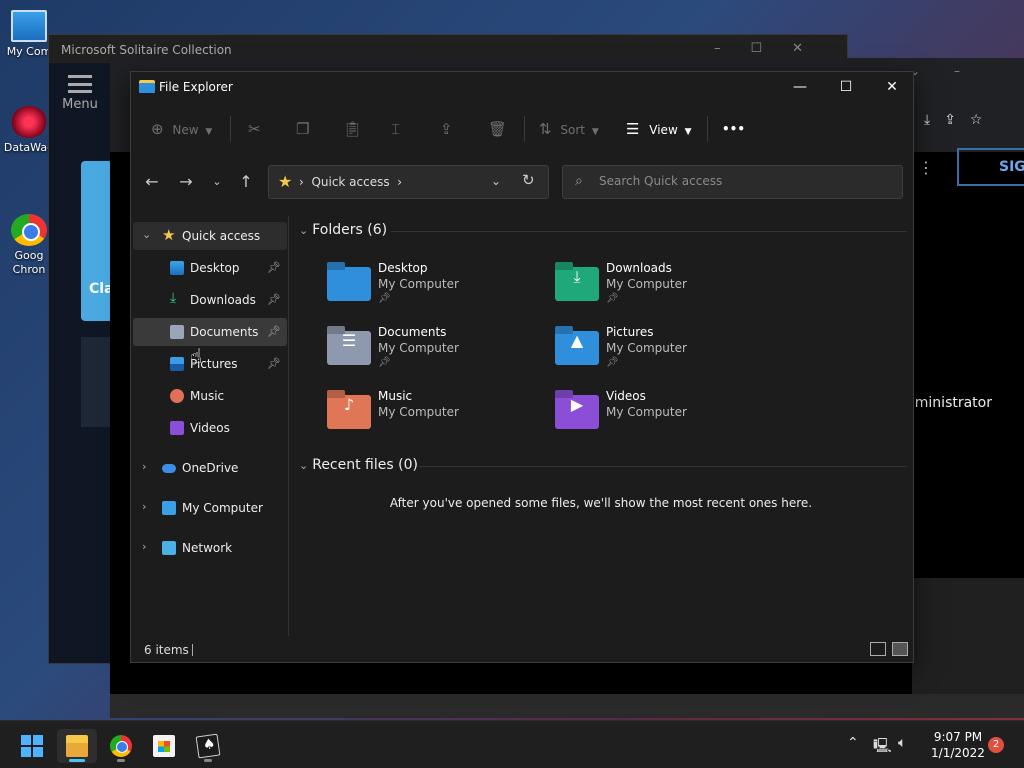 This screenshot has width=1024, height=768. I want to click on star-icon: ★, so click(169, 235).